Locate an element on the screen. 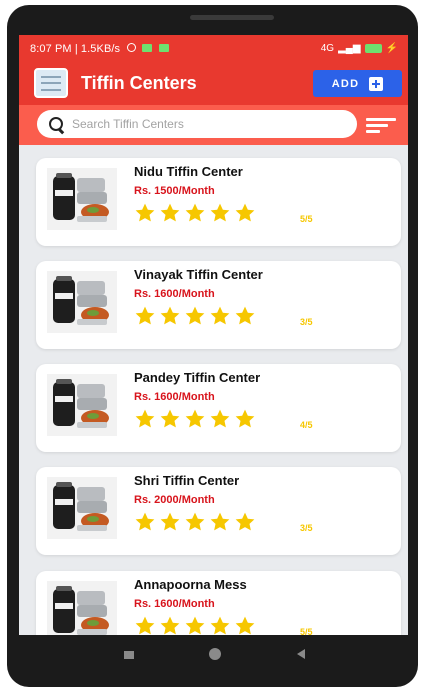 This screenshot has width=425, height=692. filter-icon is located at coordinates (381, 126).